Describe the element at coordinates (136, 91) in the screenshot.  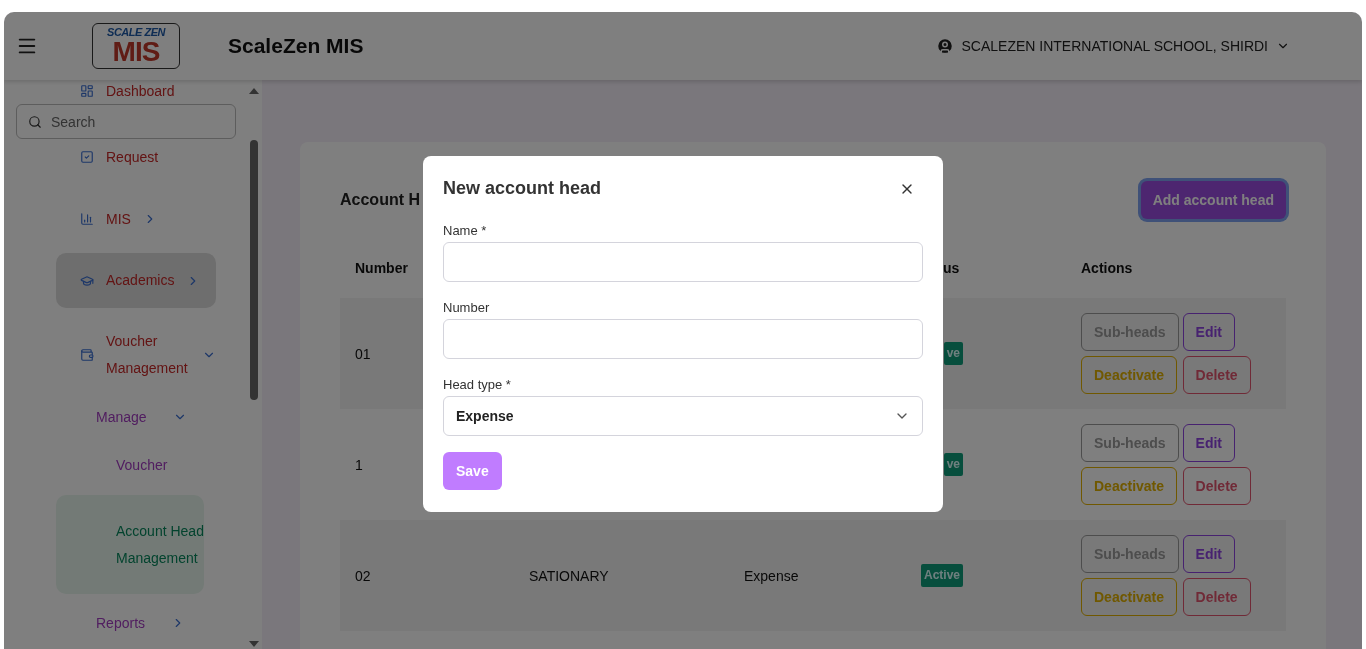
I see `sidebar-item: Dashboard` at that location.